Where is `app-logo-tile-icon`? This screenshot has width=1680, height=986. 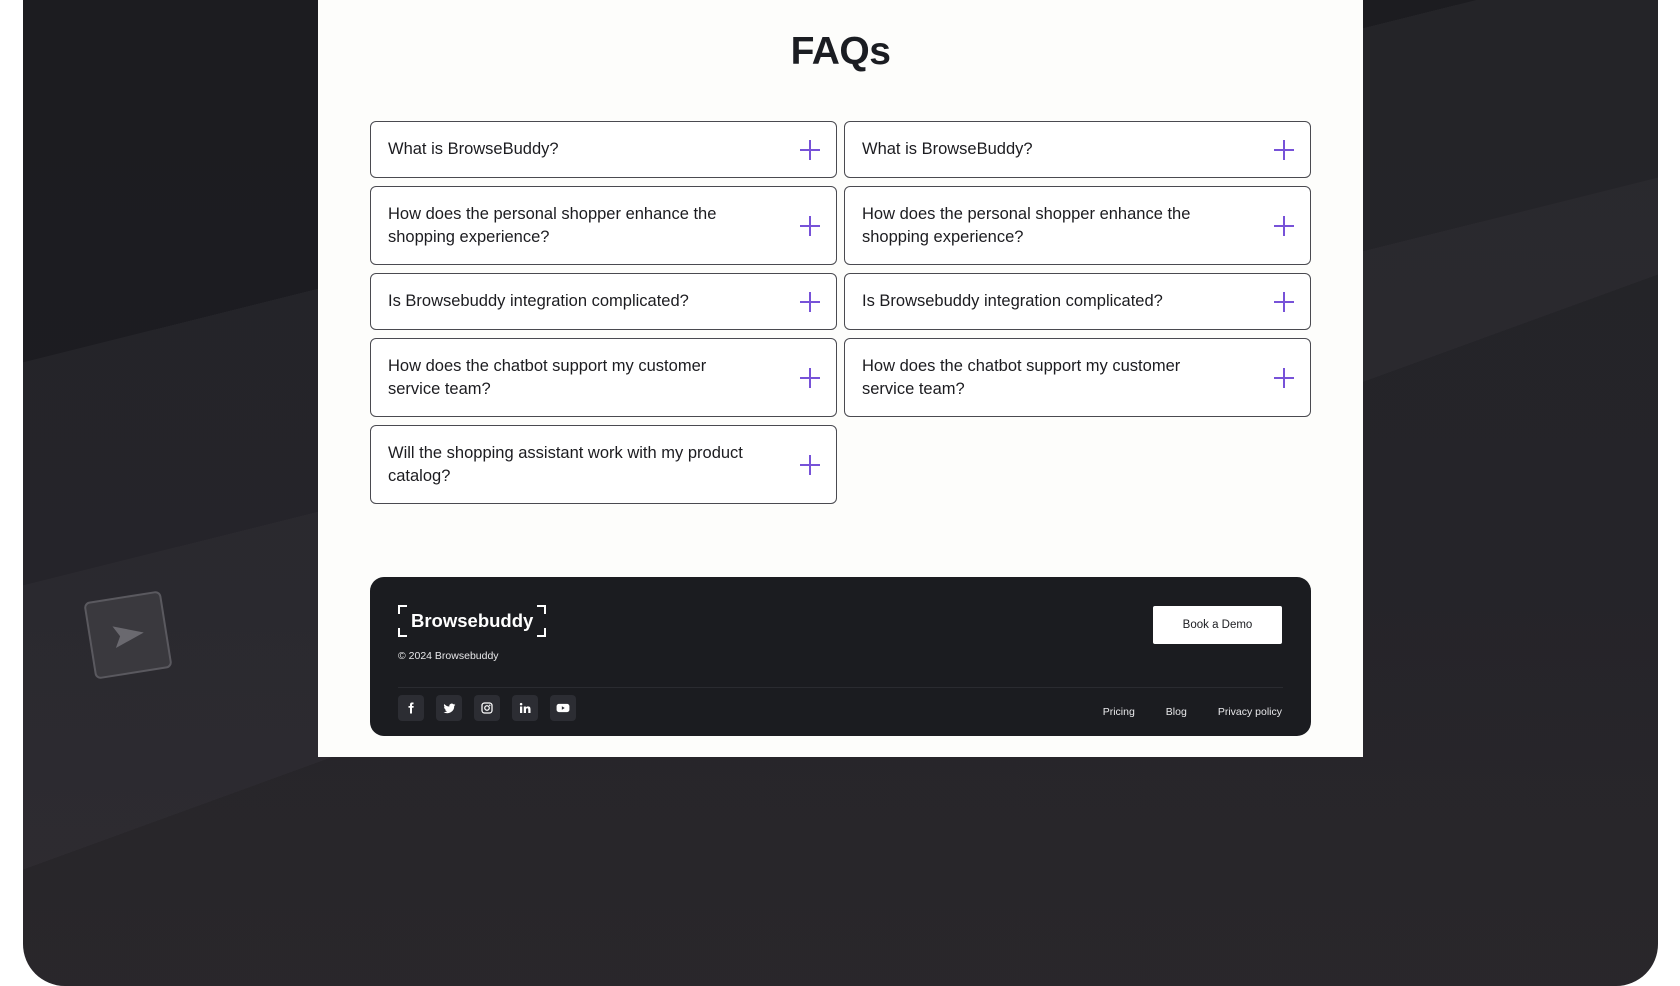 app-logo-tile-icon is located at coordinates (128, 635).